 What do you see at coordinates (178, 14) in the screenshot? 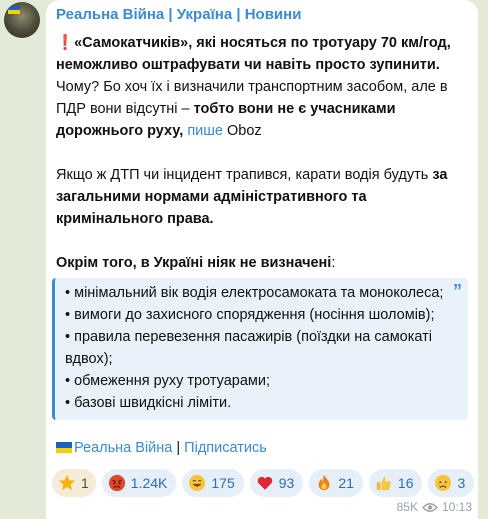
I see `channel-name: Реальна Війна | Україна | Новини` at bounding box center [178, 14].